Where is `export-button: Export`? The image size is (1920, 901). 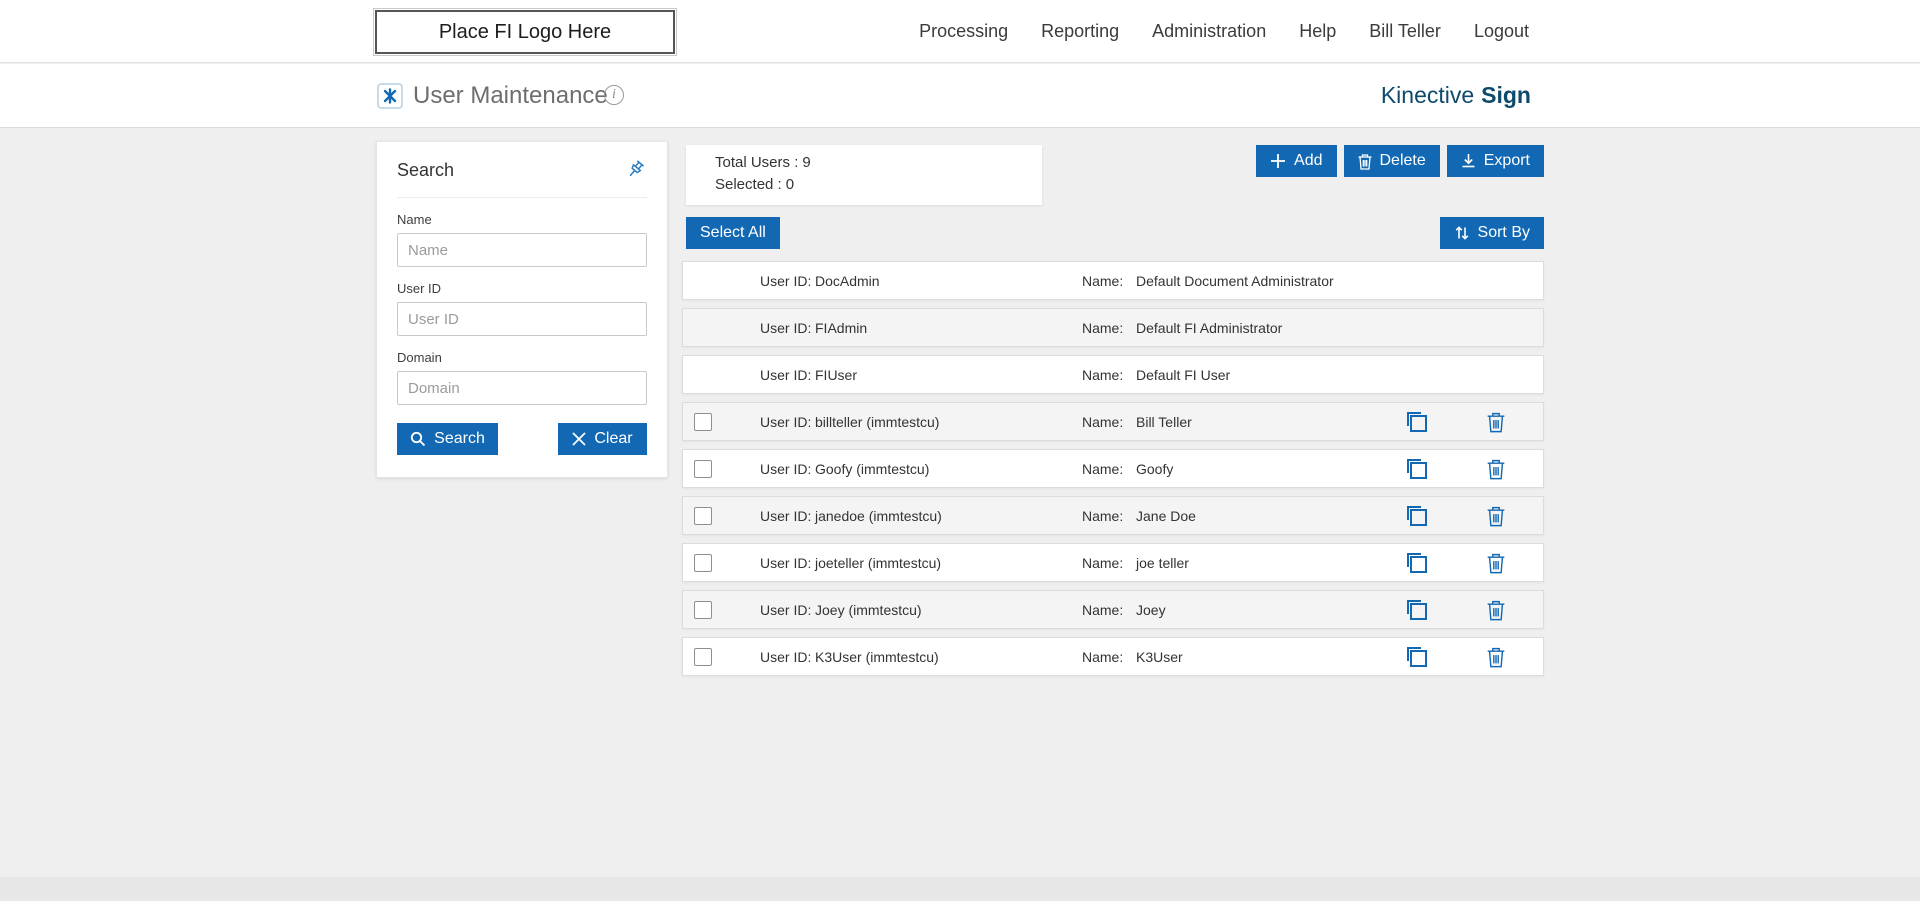 export-button: Export is located at coordinates (1495, 161).